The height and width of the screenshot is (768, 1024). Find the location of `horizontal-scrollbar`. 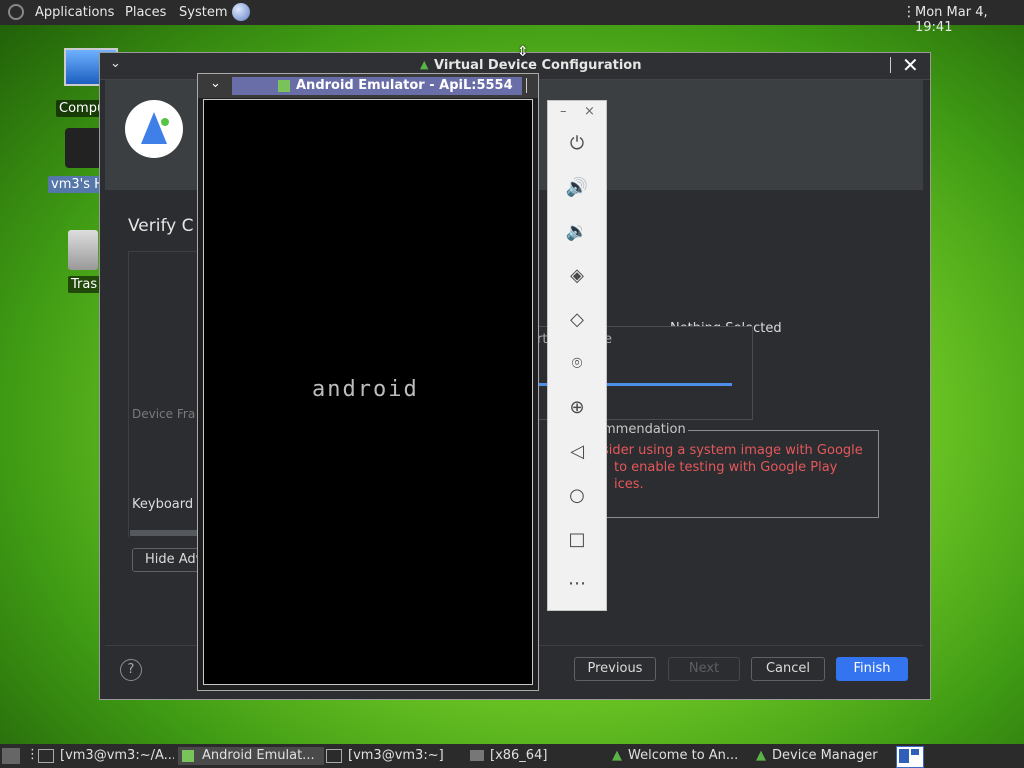

horizontal-scrollbar is located at coordinates (164, 533).